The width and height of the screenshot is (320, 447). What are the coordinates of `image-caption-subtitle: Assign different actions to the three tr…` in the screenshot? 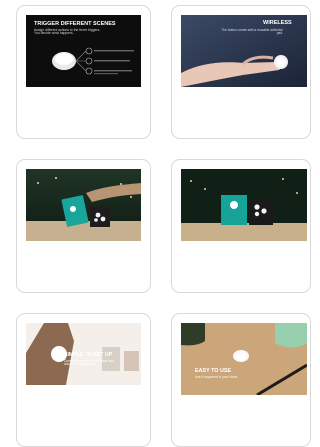 It's located at (67, 32).